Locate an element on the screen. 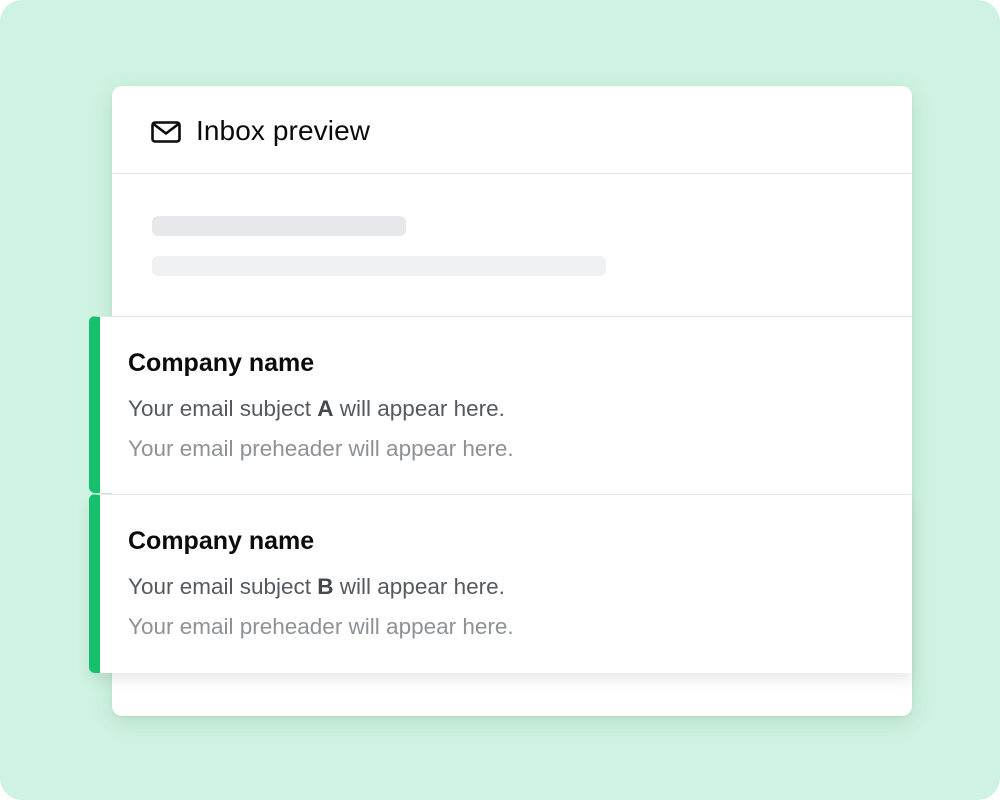 Image resolution: width=1000 pixels, height=800 pixels. email-subject: Your email subject B will appear here. is located at coordinates (316, 587).